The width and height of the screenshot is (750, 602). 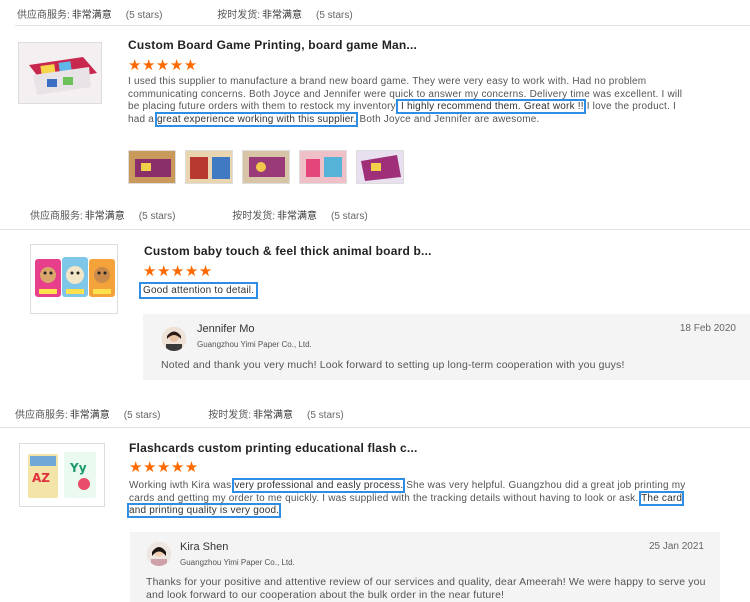 What do you see at coordinates (185, 13) in the screenshot?
I see `rating-summary-1: 供应商服务: 非常满意 (5 stars) 按时发货: 非常满意 (5 stars)` at bounding box center [185, 13].